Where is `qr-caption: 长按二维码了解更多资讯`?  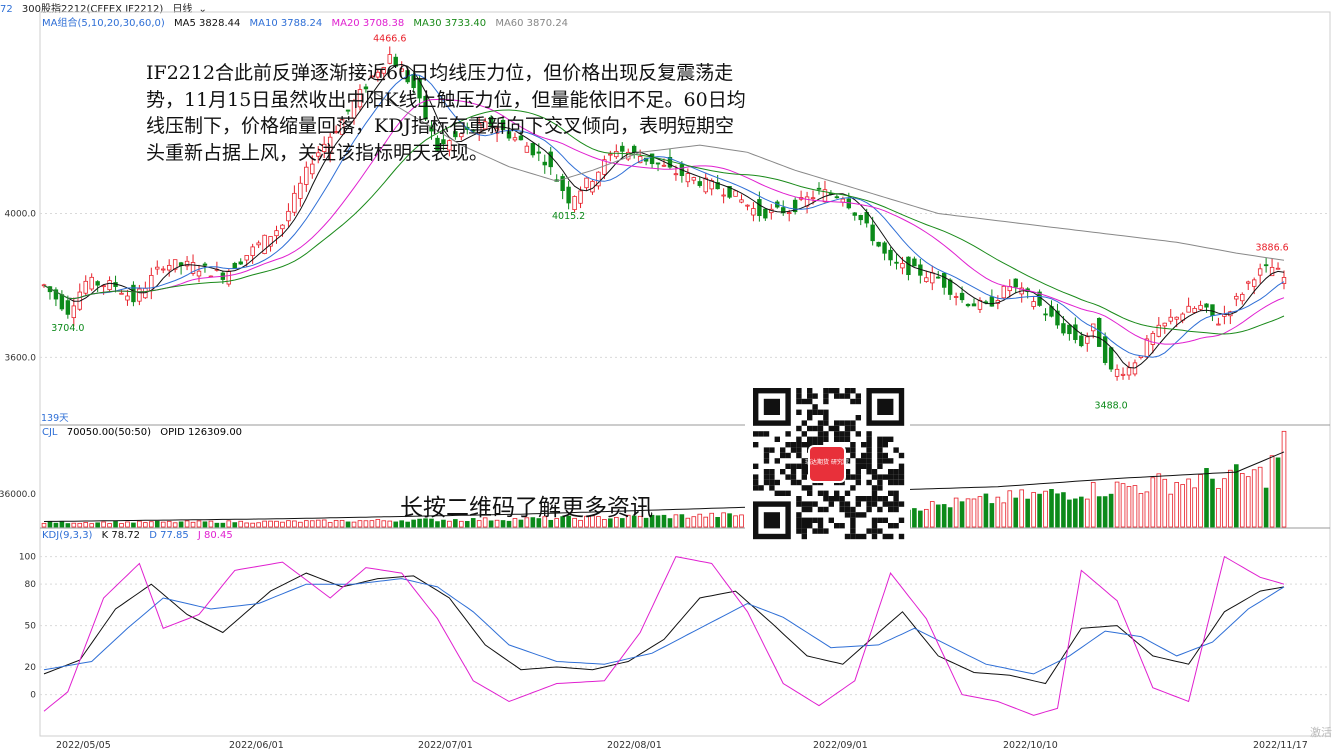 qr-caption: 长按二维码了解更多资讯 is located at coordinates (526, 508).